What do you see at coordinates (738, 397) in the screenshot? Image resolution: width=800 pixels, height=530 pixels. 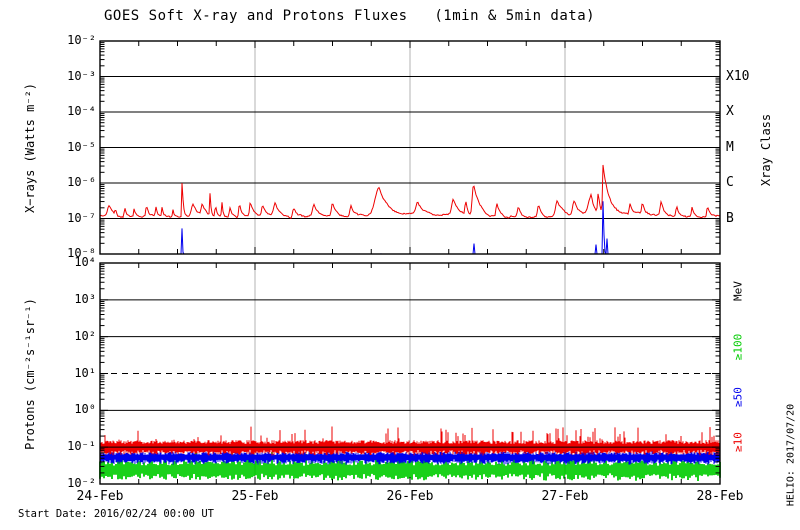 I see `proton-threshold-label: ≥50` at bounding box center [738, 397].